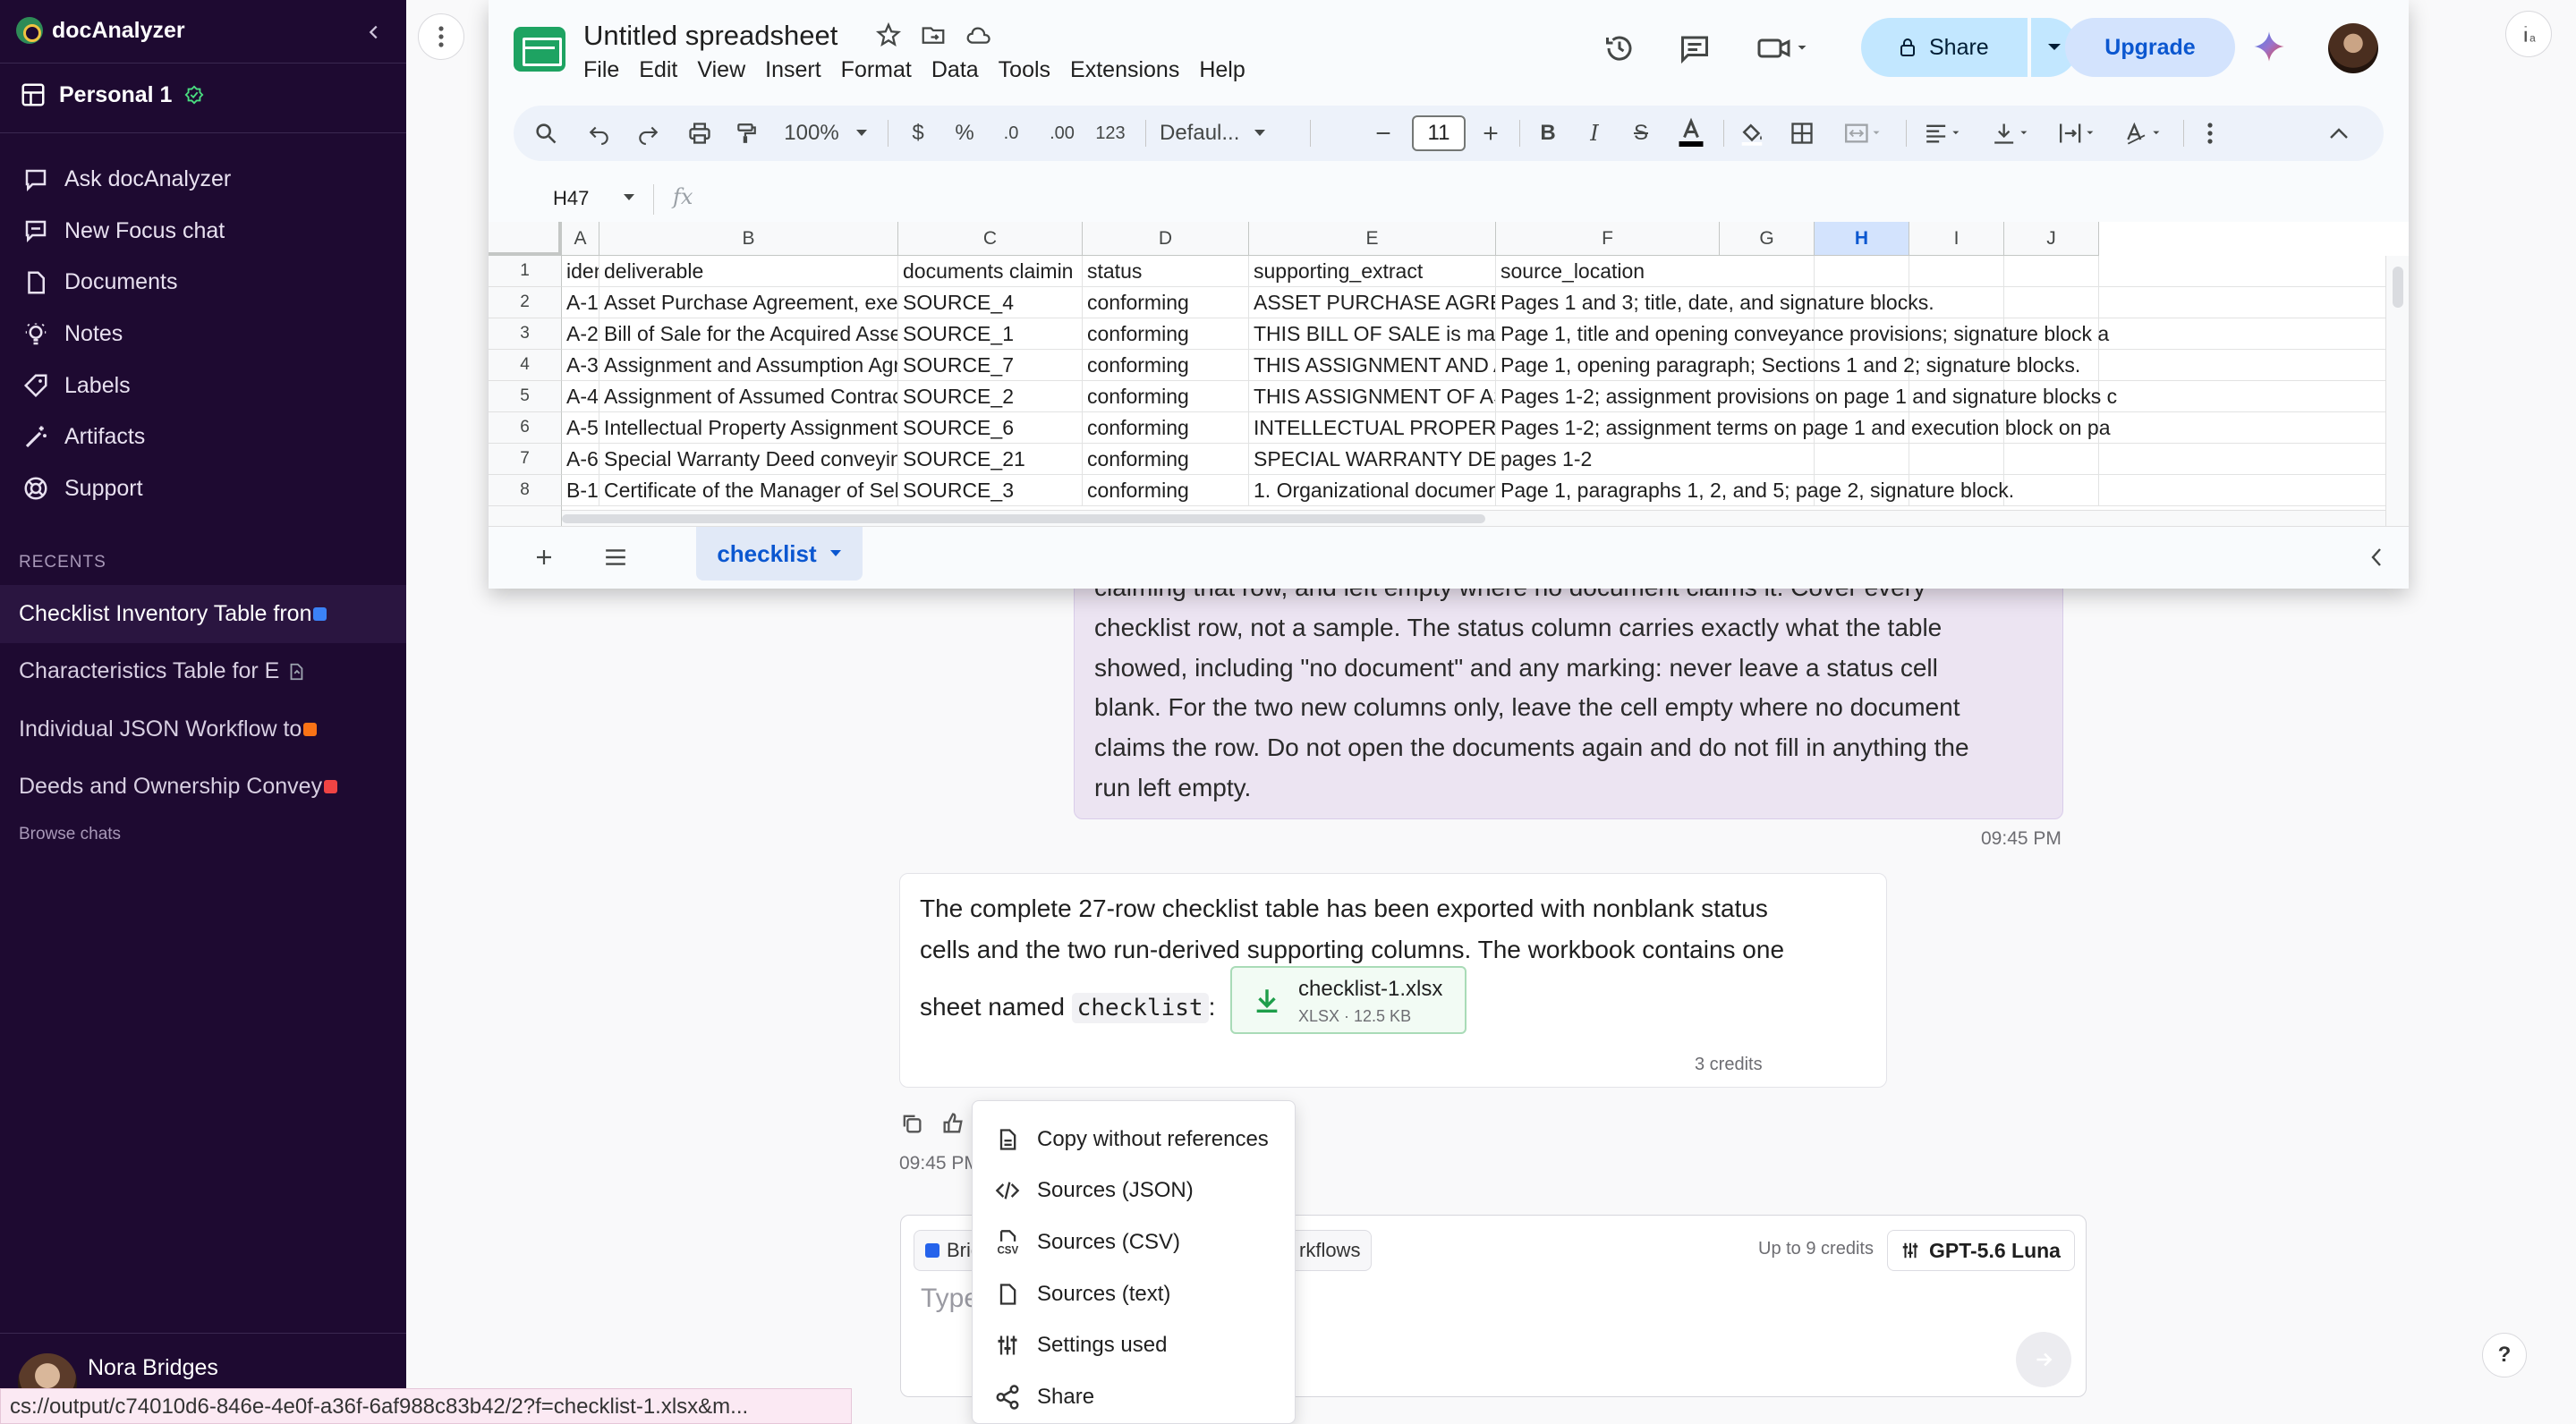  I want to click on borders-icon, so click(1802, 133).